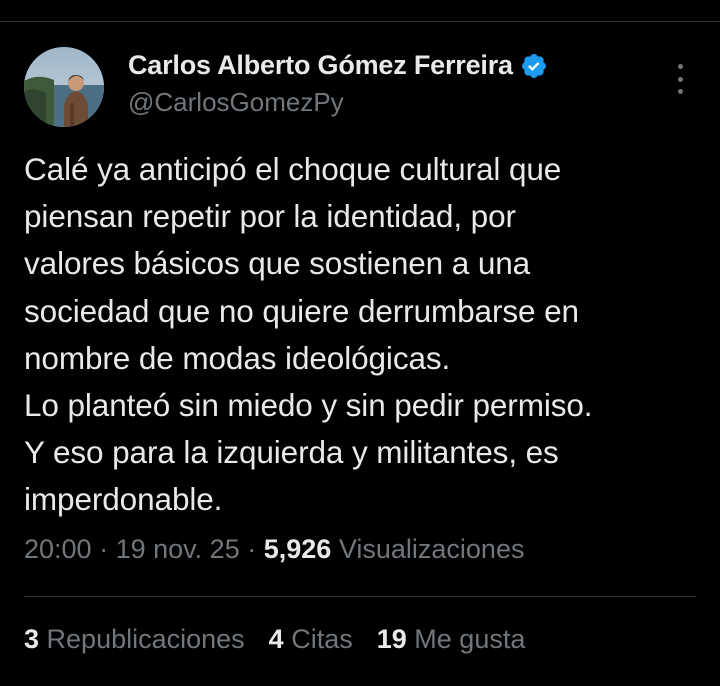  Describe the element at coordinates (276, 639) in the screenshot. I see `quotes-count: 4` at that location.